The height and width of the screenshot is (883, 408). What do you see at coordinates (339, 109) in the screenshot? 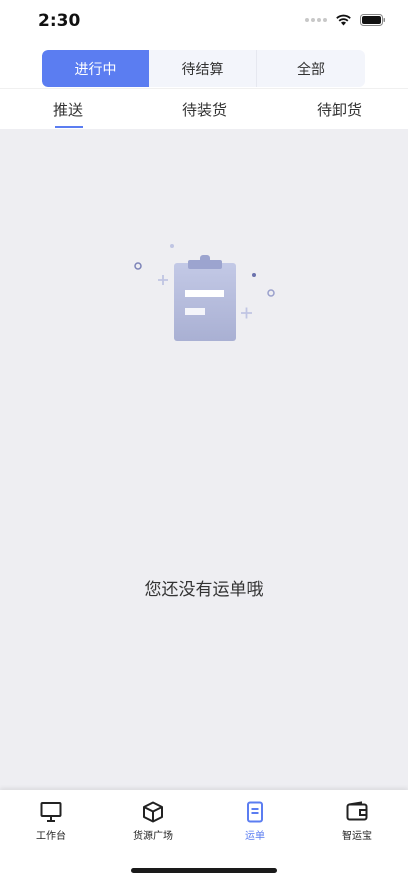
I see `tab-pending-unloading: 待卸货` at bounding box center [339, 109].